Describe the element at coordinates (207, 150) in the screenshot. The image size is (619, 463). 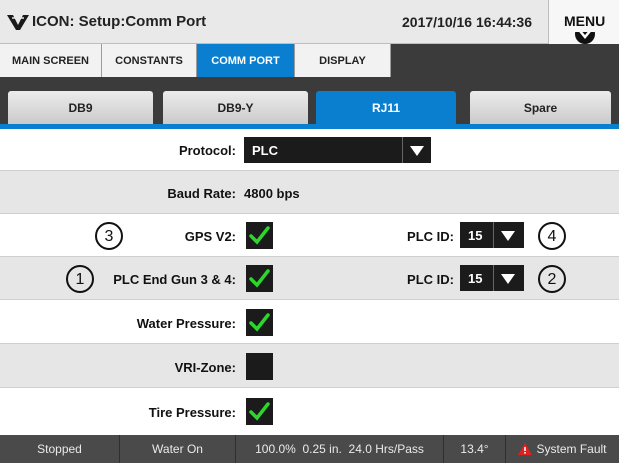
I see `protocol-label: Protocol:` at that location.